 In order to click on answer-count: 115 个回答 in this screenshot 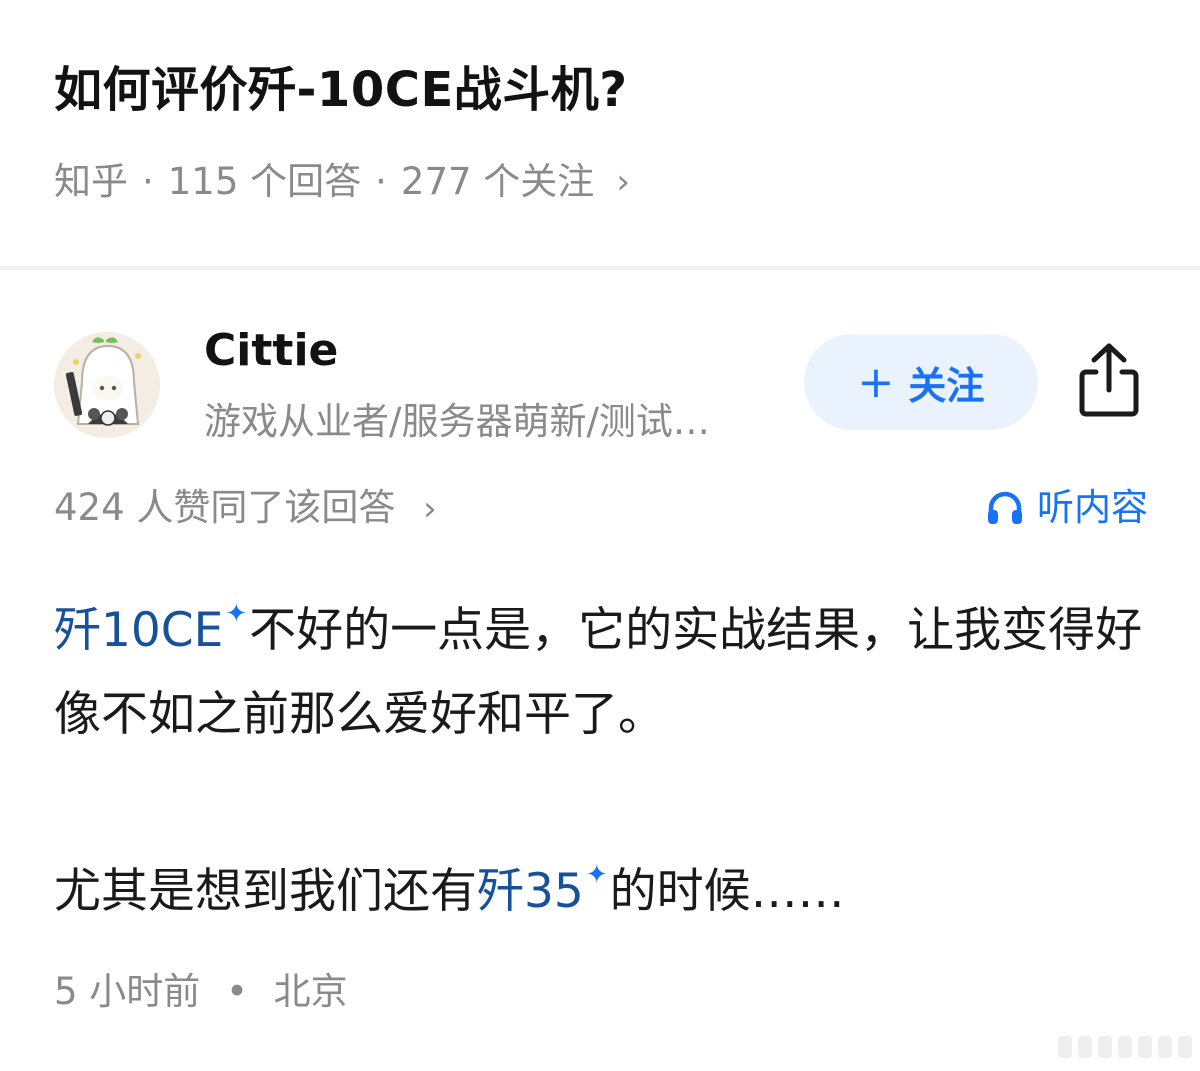, I will do `click(264, 181)`.